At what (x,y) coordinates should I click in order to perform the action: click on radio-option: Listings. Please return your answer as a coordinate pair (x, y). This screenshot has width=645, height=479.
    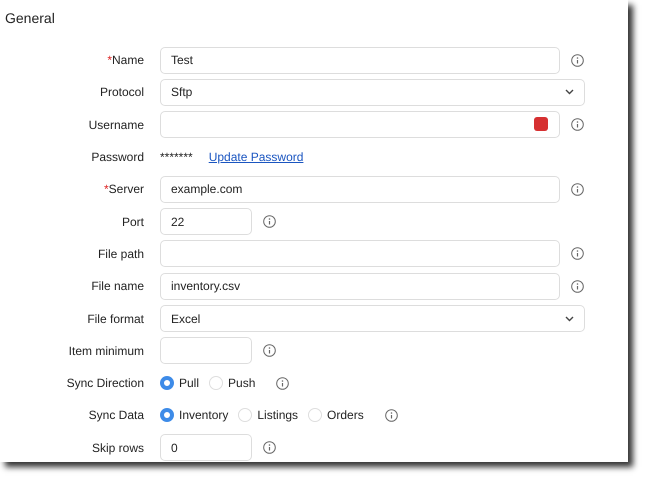
    Looking at the image, I should click on (268, 415).